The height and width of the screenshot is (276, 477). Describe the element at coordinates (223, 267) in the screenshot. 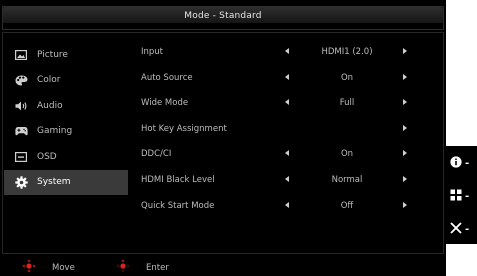

I see `footer-hints: Move Enter` at that location.